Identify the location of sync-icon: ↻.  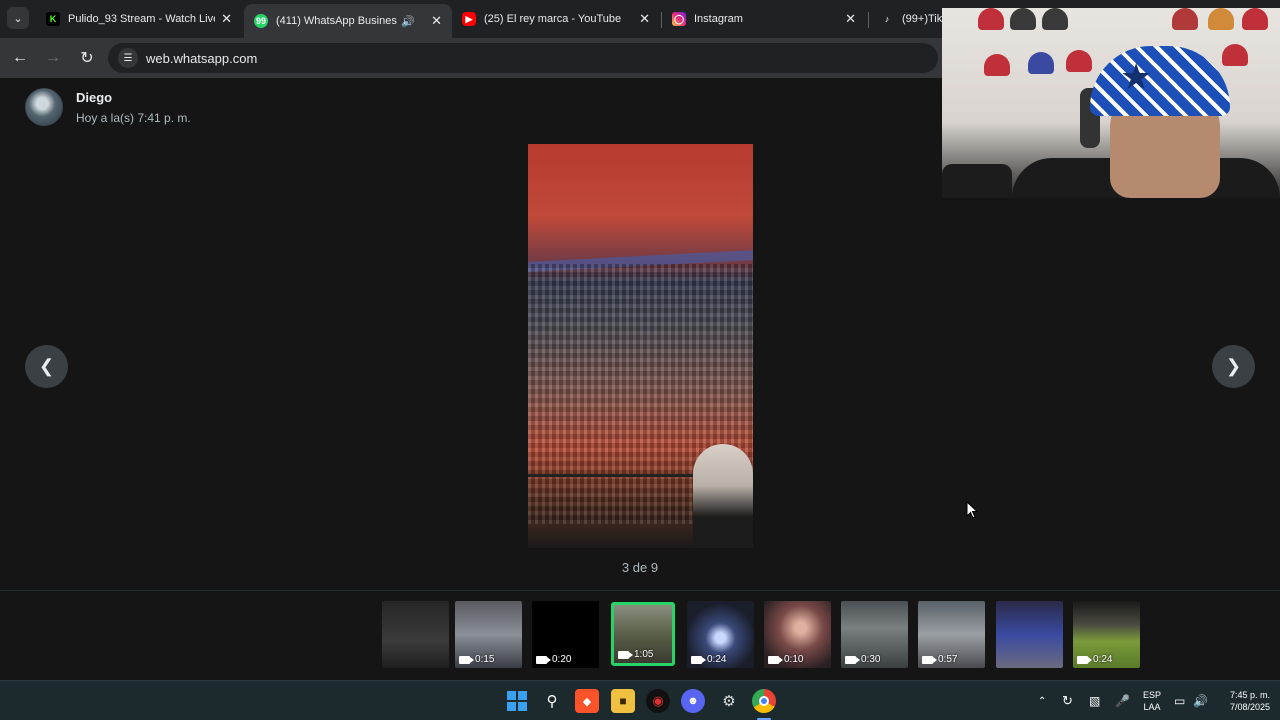
(1067, 700).